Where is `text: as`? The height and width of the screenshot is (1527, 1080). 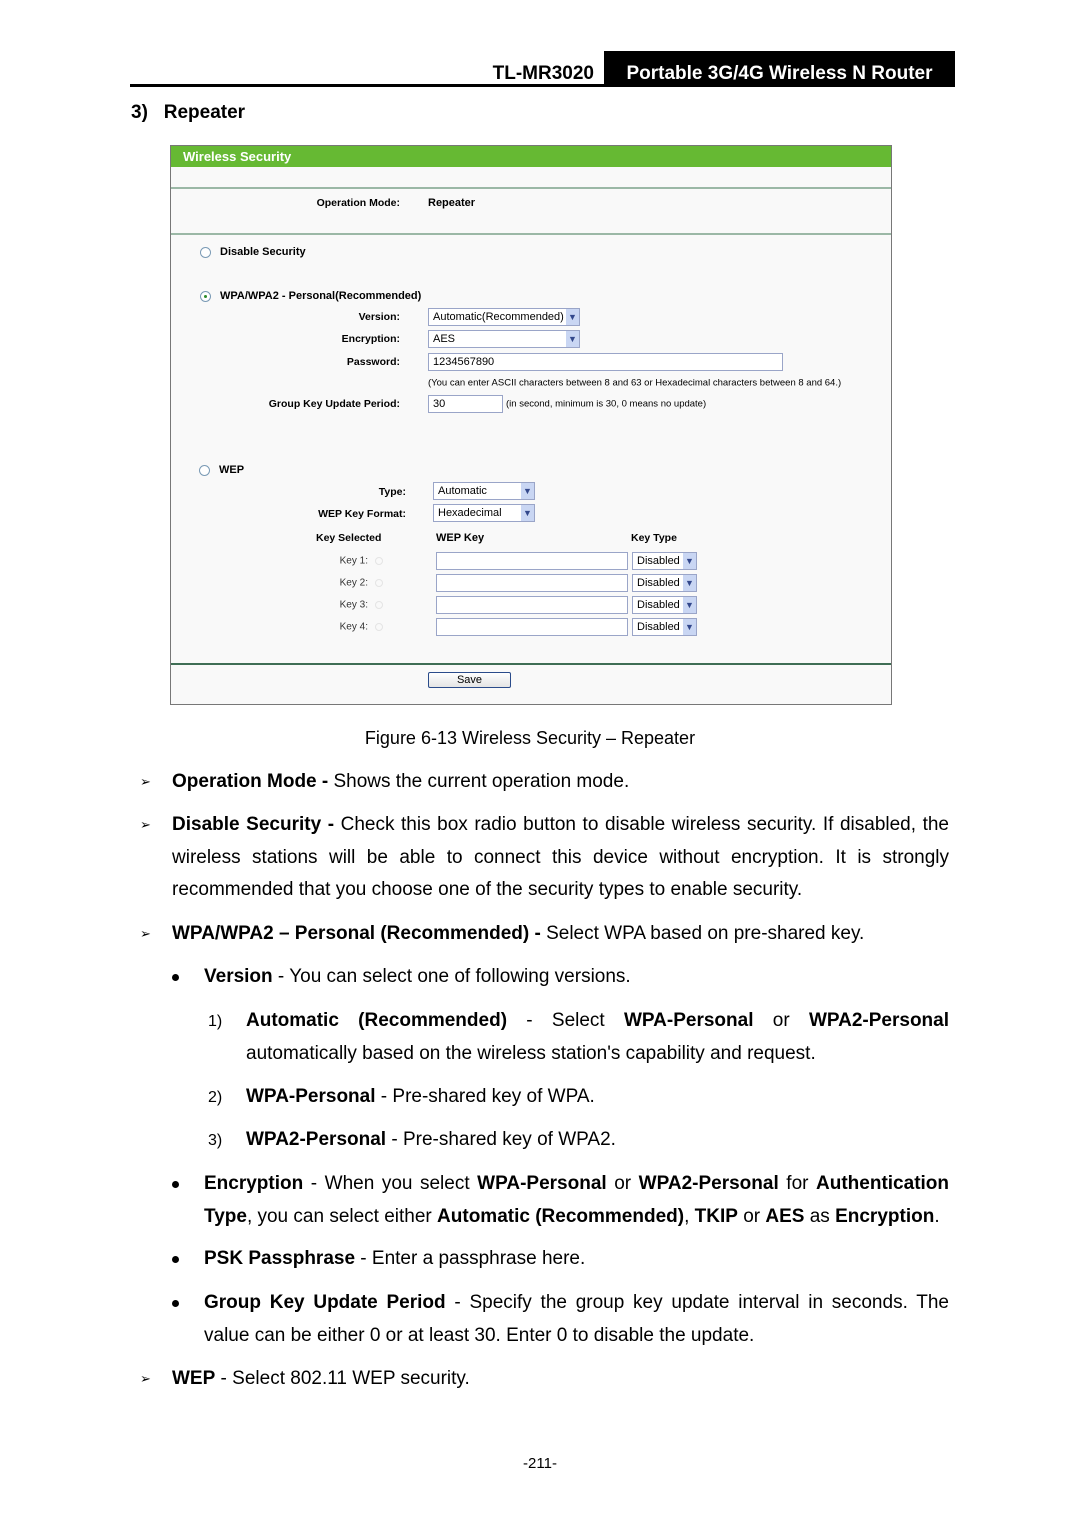 text: as is located at coordinates (820, 1216).